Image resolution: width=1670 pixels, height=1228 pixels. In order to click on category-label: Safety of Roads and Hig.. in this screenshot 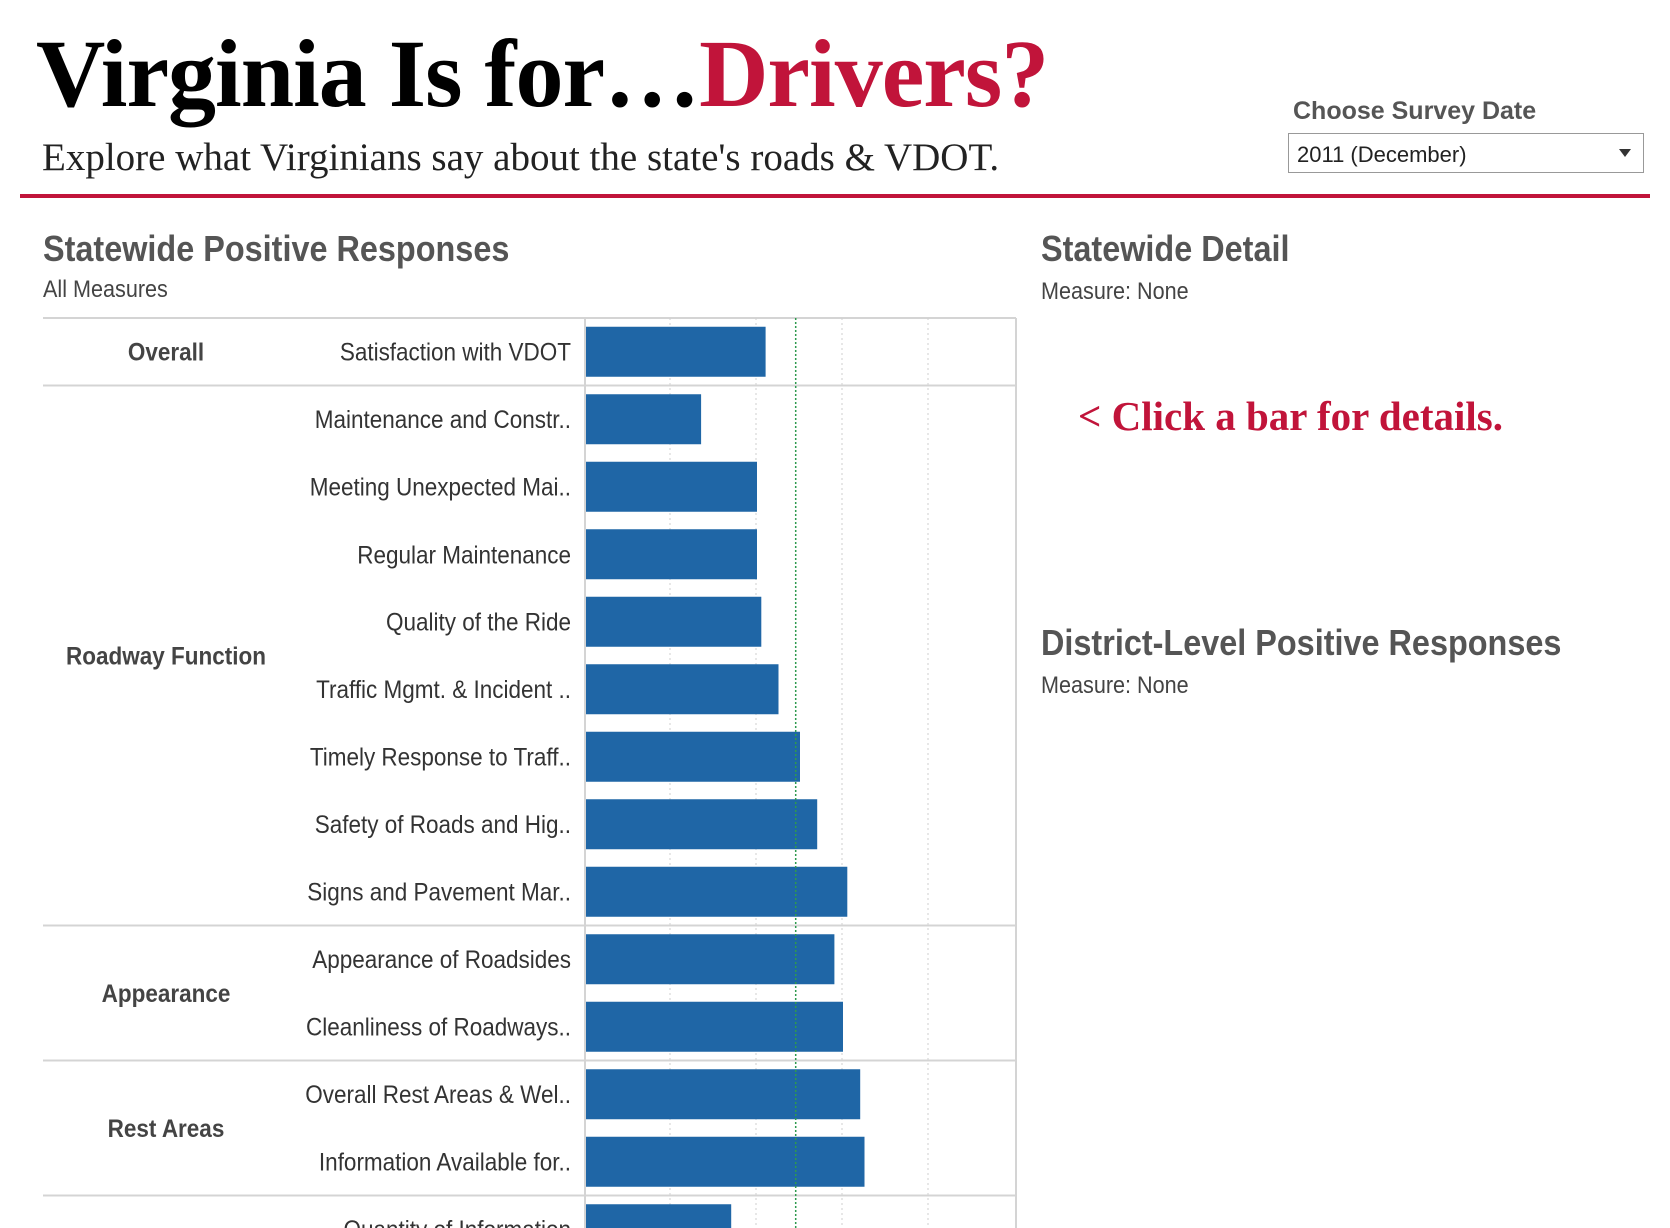, I will do `click(443, 825)`.